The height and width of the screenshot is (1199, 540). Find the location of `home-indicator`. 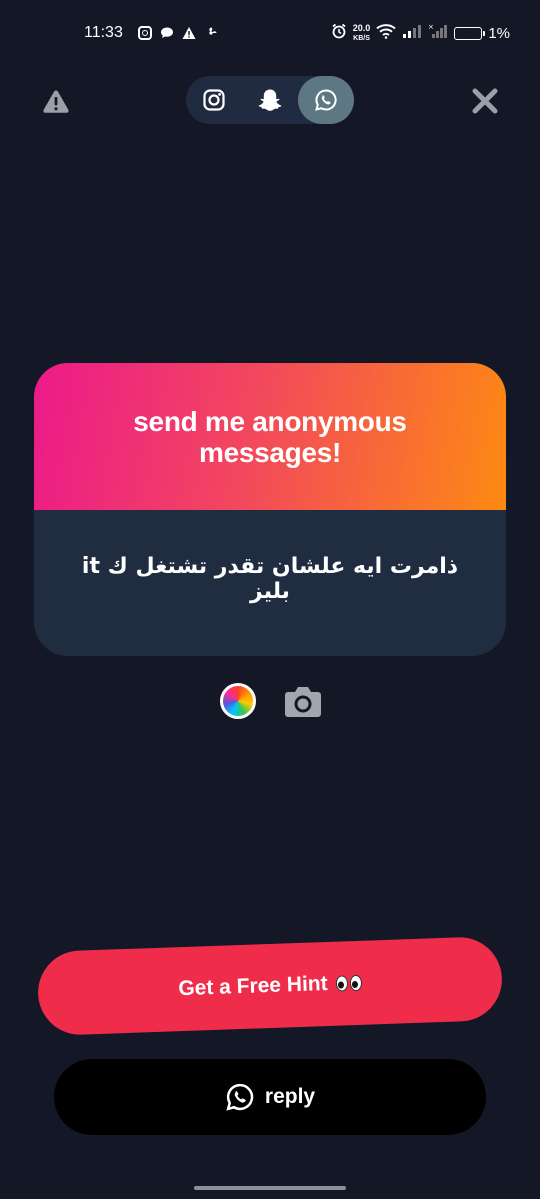

home-indicator is located at coordinates (270, 1188).